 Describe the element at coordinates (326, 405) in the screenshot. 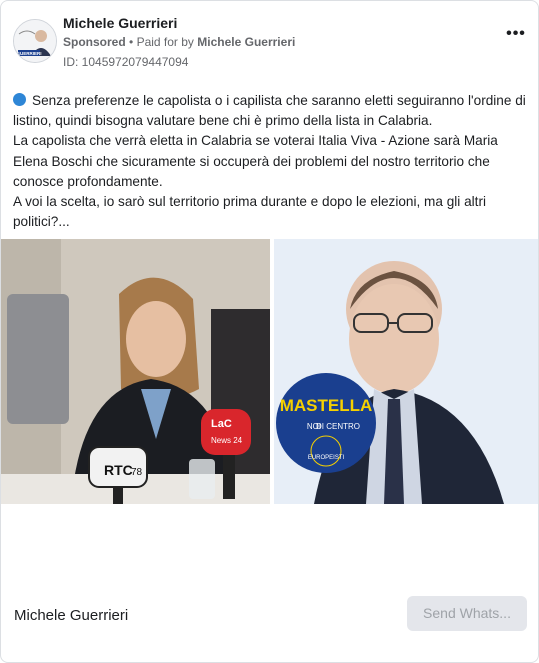

I see `logo-mastella-title: MASTELLA` at that location.